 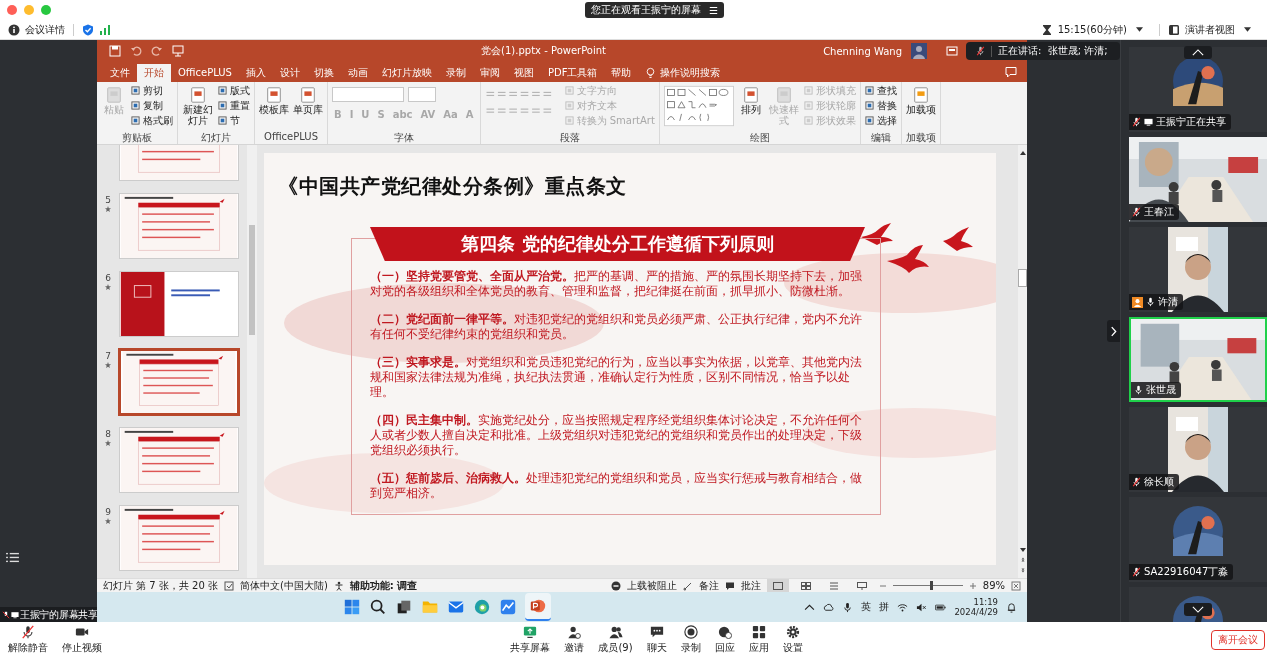 I want to click on ribbon-tab: 开始, so click(x=154, y=73).